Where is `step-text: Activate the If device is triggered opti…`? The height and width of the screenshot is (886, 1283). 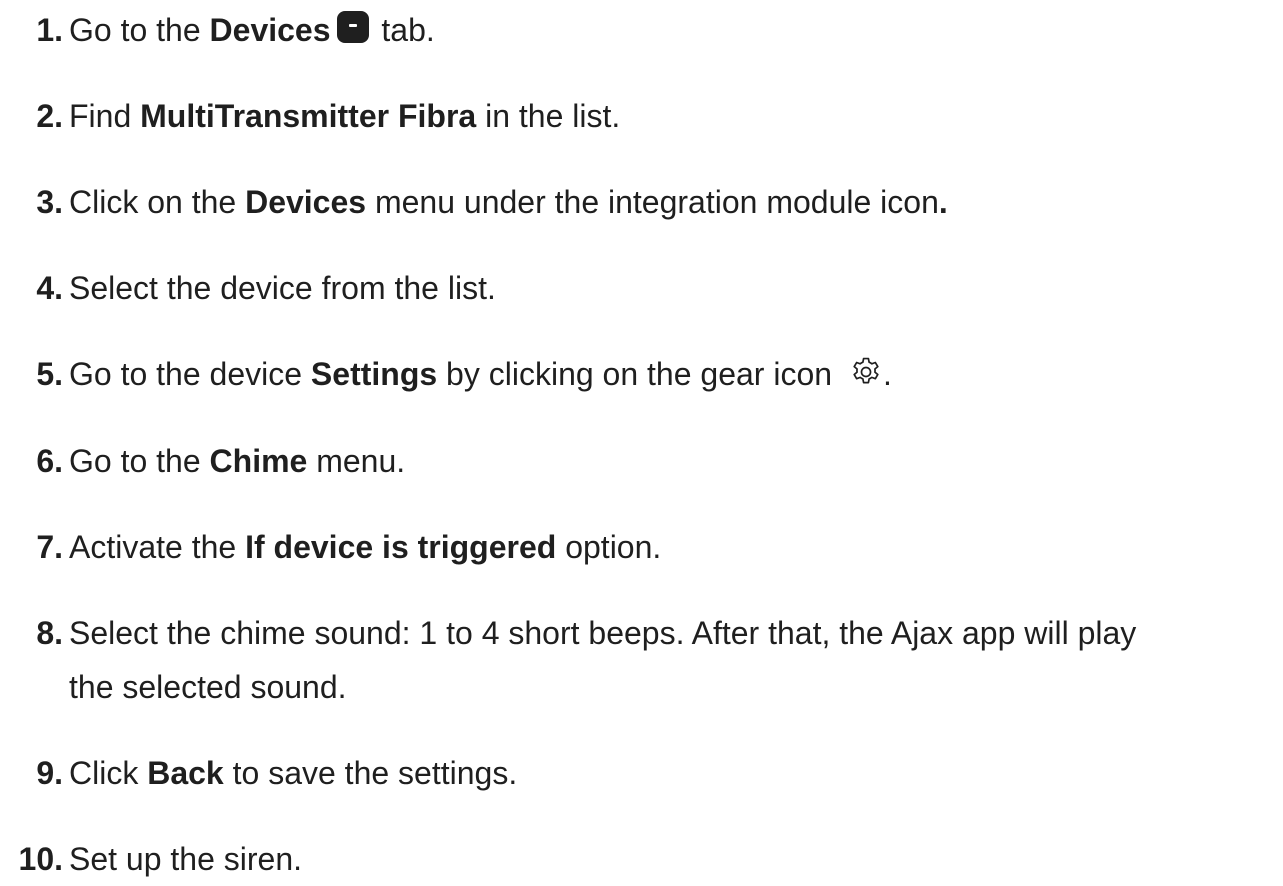
step-text: Activate the If device is triggered opti… is located at coordinates (365, 547).